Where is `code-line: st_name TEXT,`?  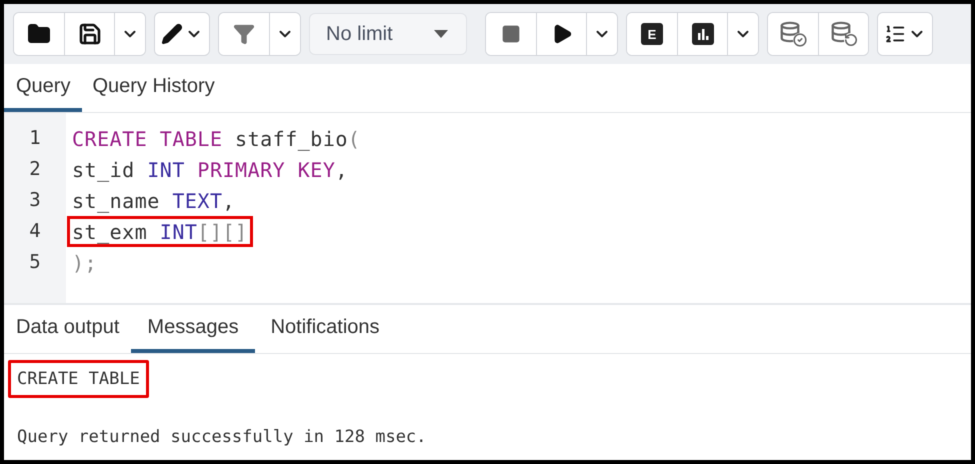
code-line: st_name TEXT, is located at coordinates (153, 201).